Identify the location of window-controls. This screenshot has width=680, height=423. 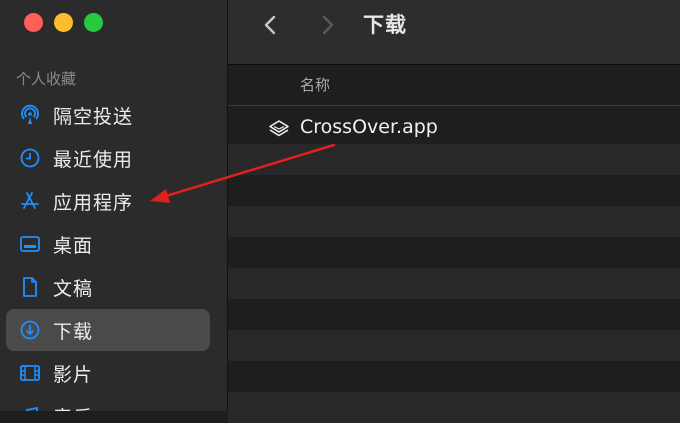
(63, 22).